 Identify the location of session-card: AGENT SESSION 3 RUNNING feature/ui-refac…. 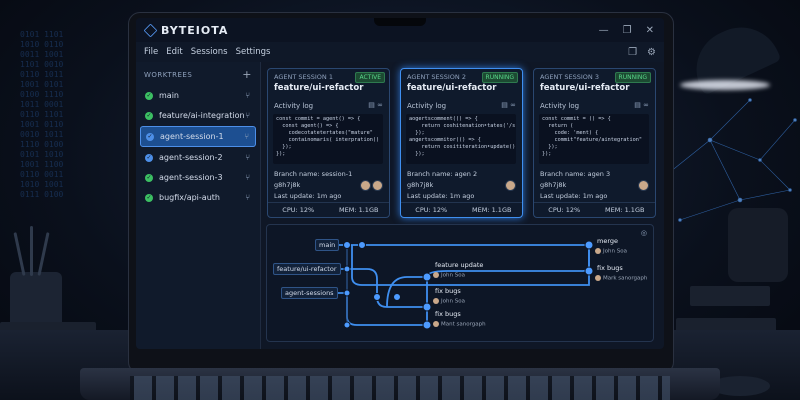
(594, 143).